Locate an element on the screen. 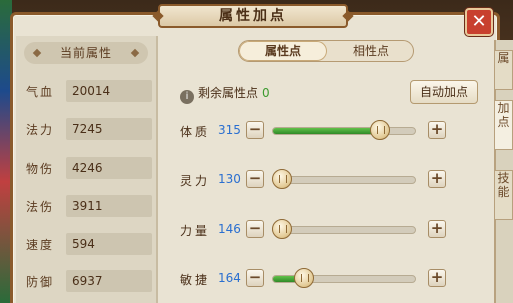  attribute-label: 灵力 is located at coordinates (195, 181).